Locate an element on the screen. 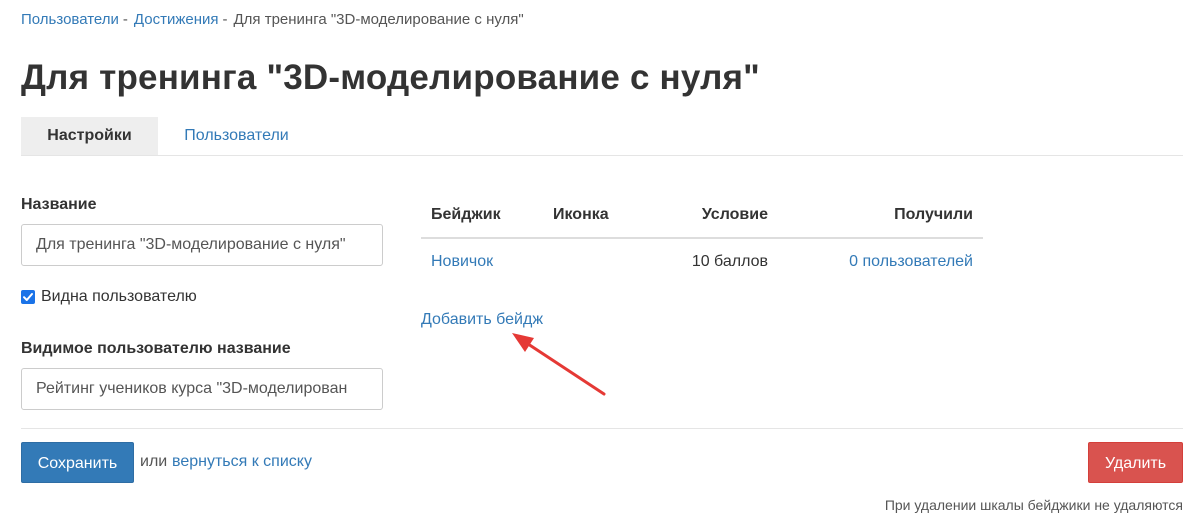 Image resolution: width=1199 pixels, height=528 pixels. visible-checkbox-row: Видна пользователю is located at coordinates (109, 297).